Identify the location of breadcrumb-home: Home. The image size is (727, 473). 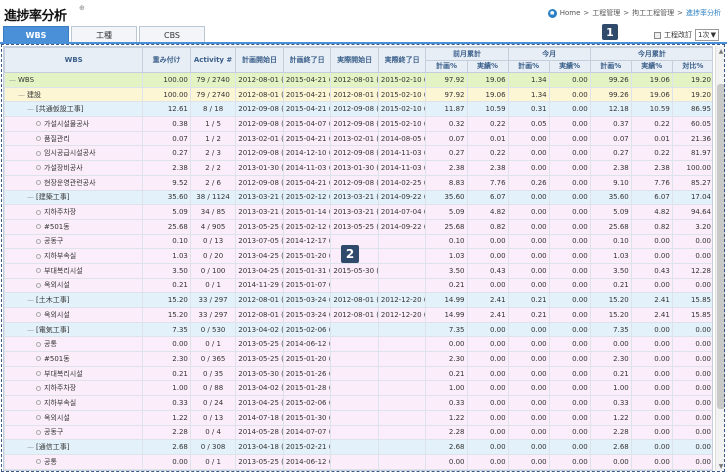
(570, 13).